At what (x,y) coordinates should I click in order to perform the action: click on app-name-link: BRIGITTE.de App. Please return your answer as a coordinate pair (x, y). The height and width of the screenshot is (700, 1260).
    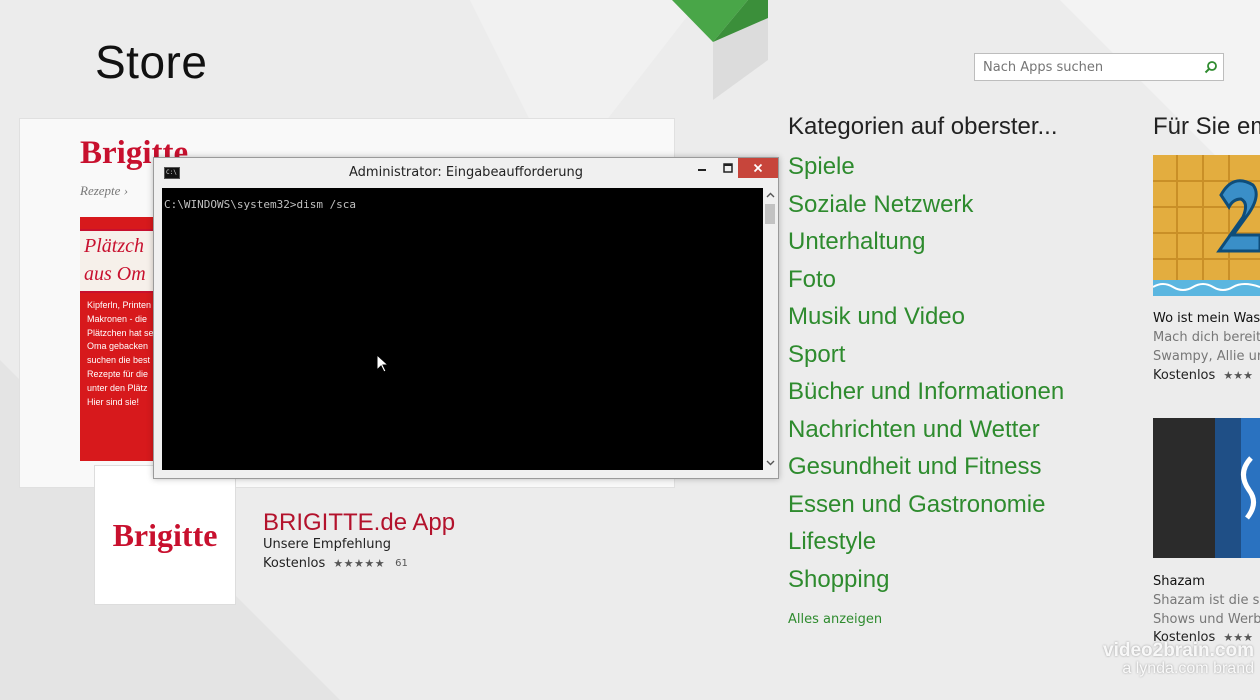
    Looking at the image, I should click on (359, 523).